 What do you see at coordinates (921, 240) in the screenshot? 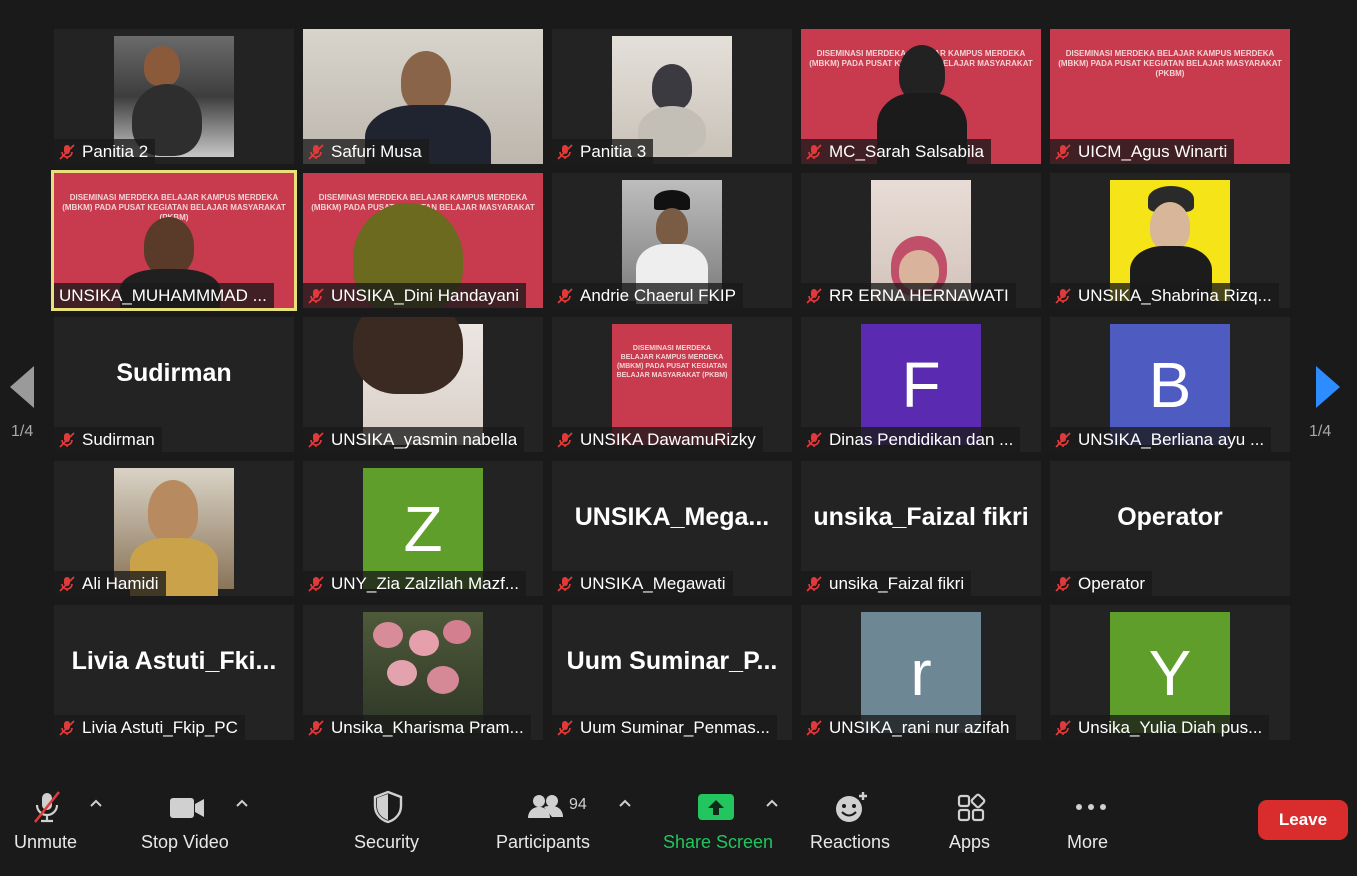
I see `participant-tile: RR ERNA HERNAWATI` at bounding box center [921, 240].